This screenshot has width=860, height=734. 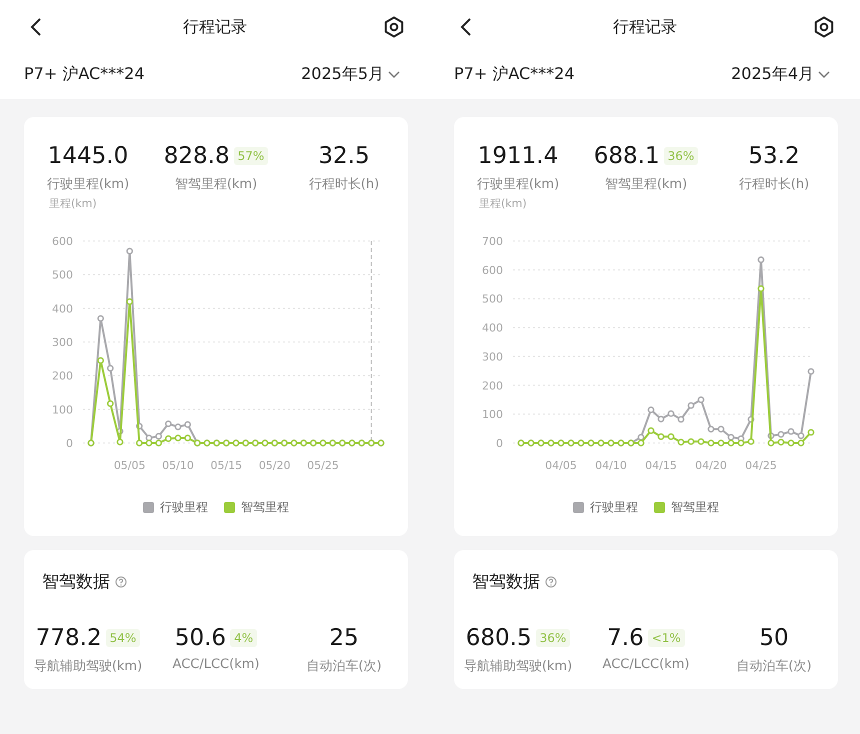 I want to click on axis-label: 05/10, so click(x=178, y=465).